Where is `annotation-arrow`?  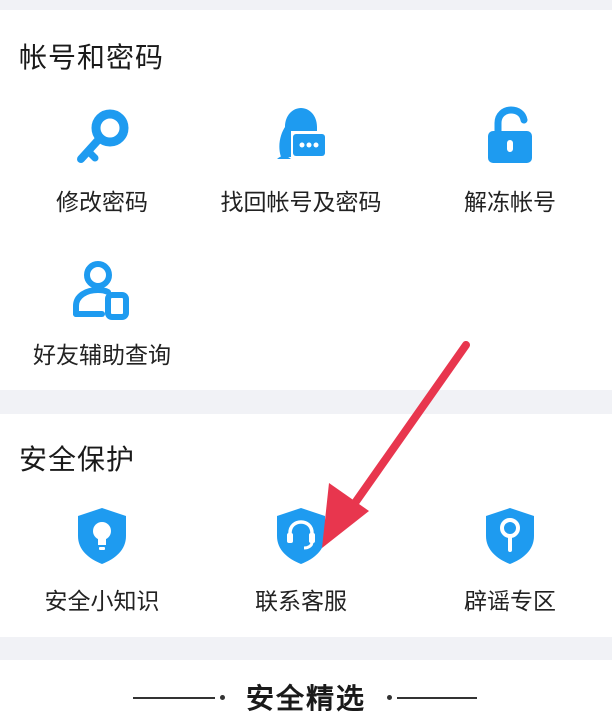 annotation-arrow is located at coordinates (396, 444).